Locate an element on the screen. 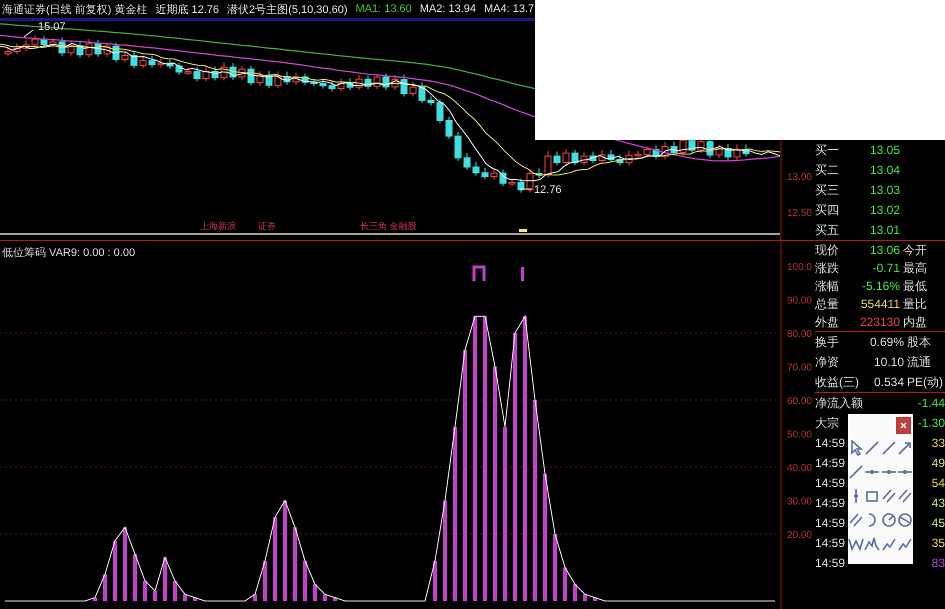  w-shape-icon is located at coordinates (856, 544).